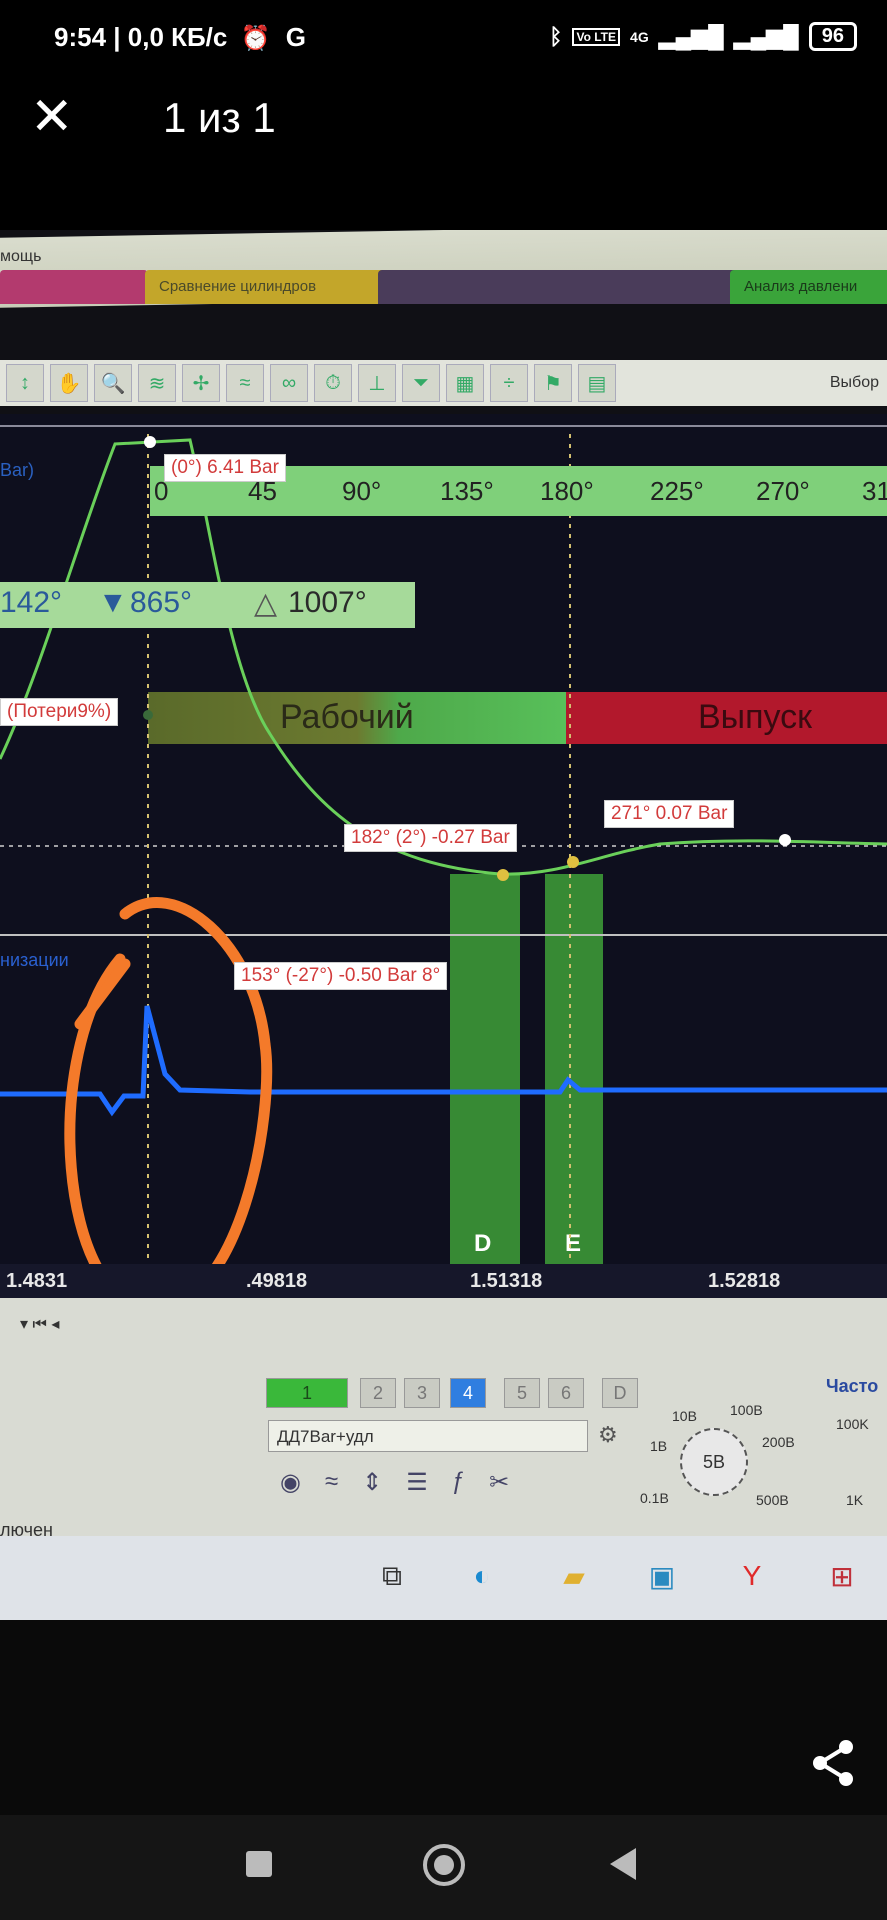  I want to click on peak-label: (0°) 6.41 Bar, so click(225, 468).